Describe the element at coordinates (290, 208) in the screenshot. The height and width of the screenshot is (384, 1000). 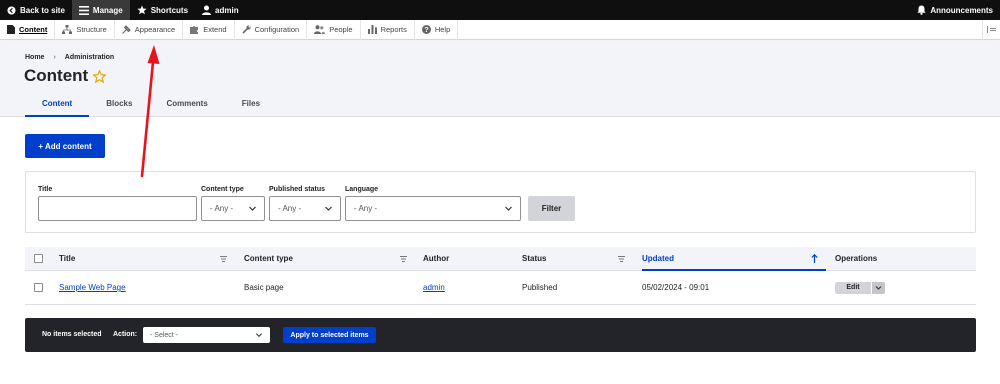
I see `published-status-select-value: - Any -` at that location.